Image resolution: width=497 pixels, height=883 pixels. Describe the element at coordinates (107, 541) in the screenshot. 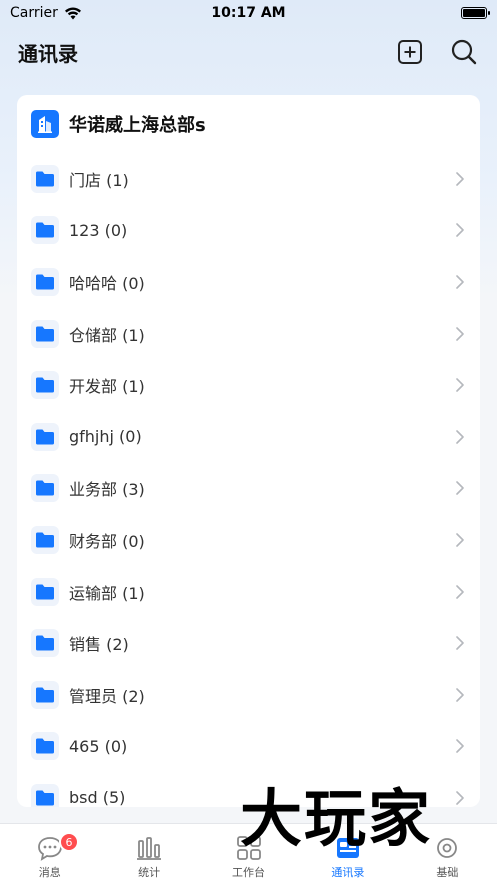

I see `department-label: 财务部 (0)` at that location.